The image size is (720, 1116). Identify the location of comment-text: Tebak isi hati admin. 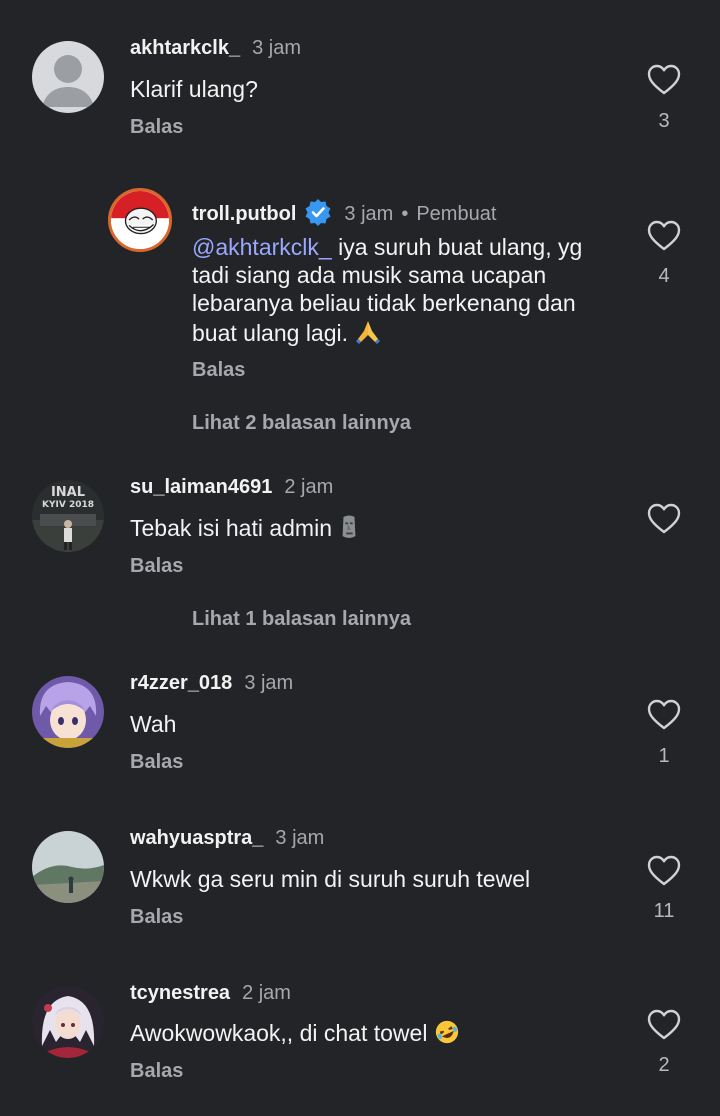
(245, 530).